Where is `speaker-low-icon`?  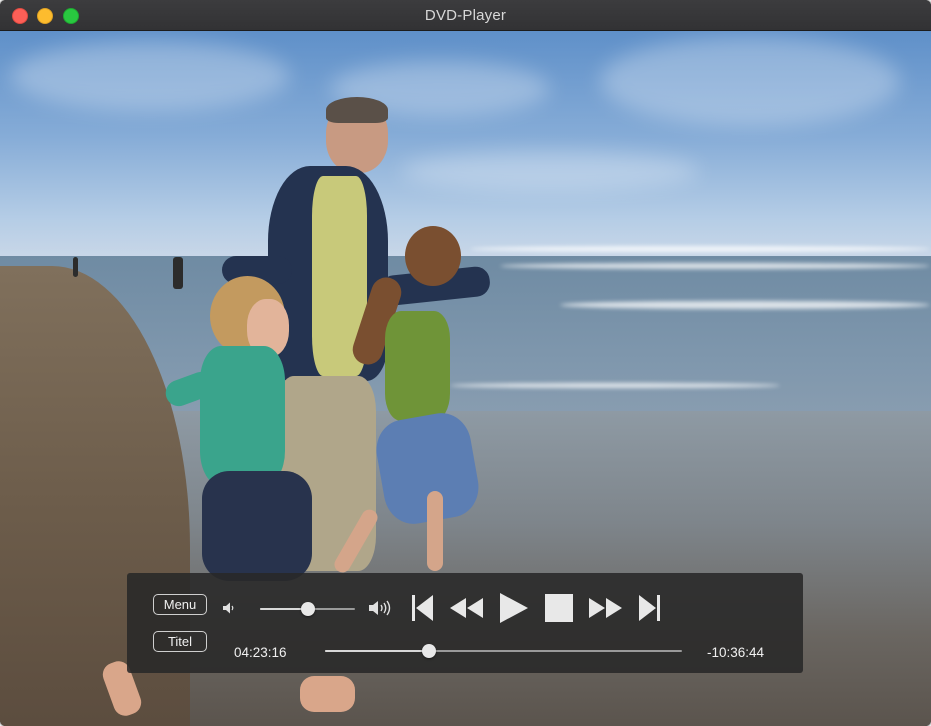 speaker-low-icon is located at coordinates (229, 608).